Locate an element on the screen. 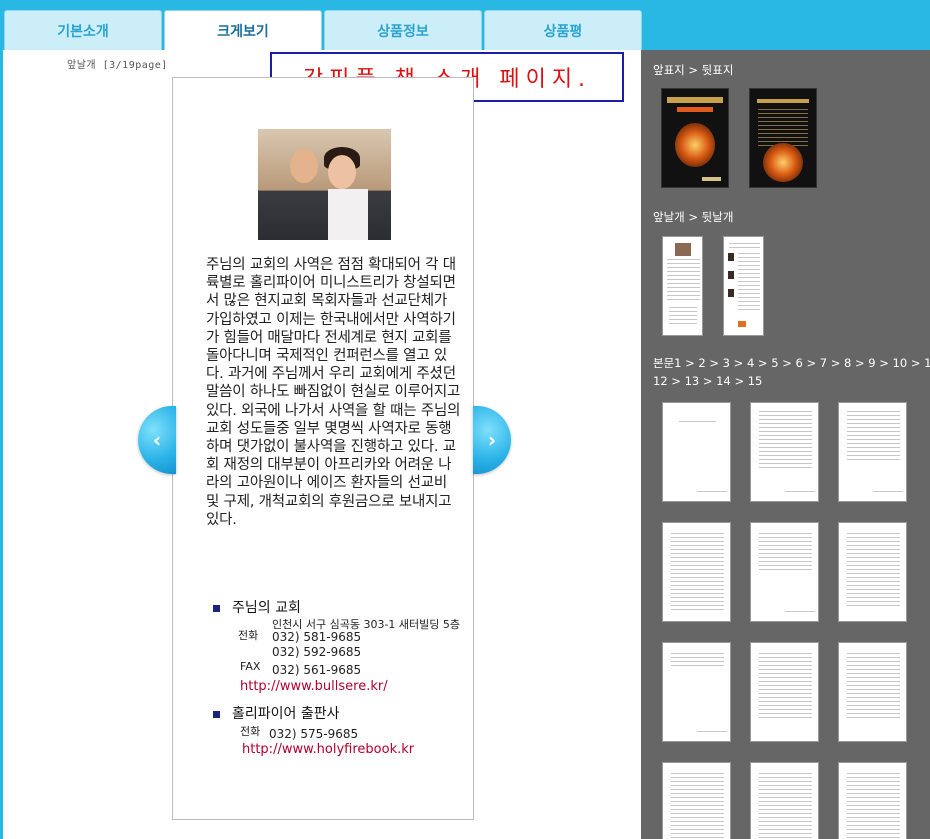 The width and height of the screenshot is (930, 839). next-page-button: › is located at coordinates (492, 440).